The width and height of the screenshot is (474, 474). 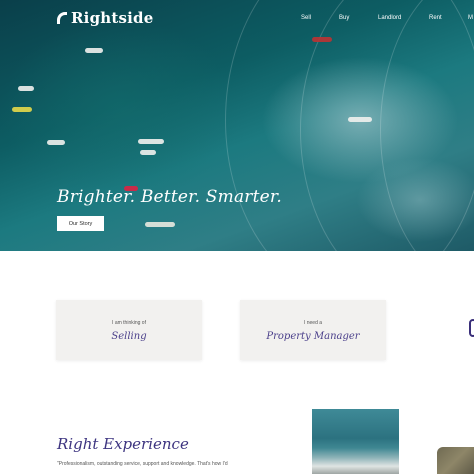 What do you see at coordinates (237, 20) in the screenshot?
I see `main-nav: Sell Buy Landlord Rent M` at bounding box center [237, 20].